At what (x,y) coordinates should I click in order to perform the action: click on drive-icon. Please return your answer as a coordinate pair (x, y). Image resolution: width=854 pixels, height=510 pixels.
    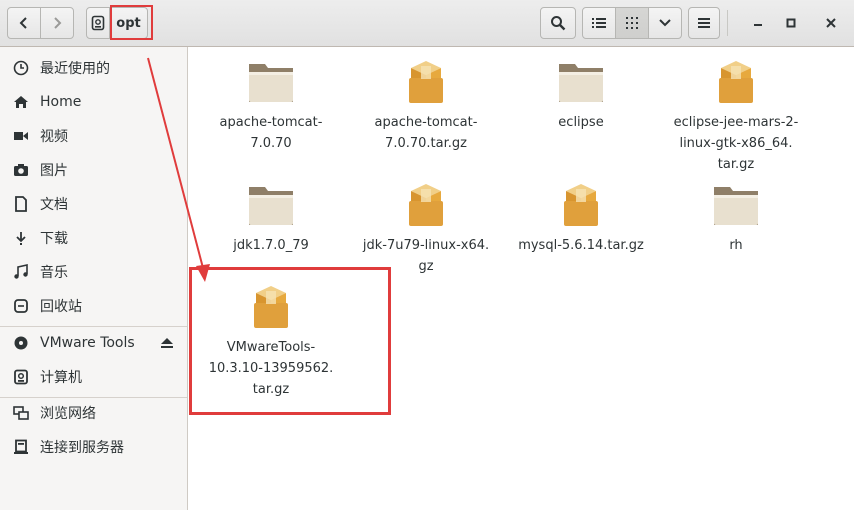
    Looking at the image, I should click on (98, 23).